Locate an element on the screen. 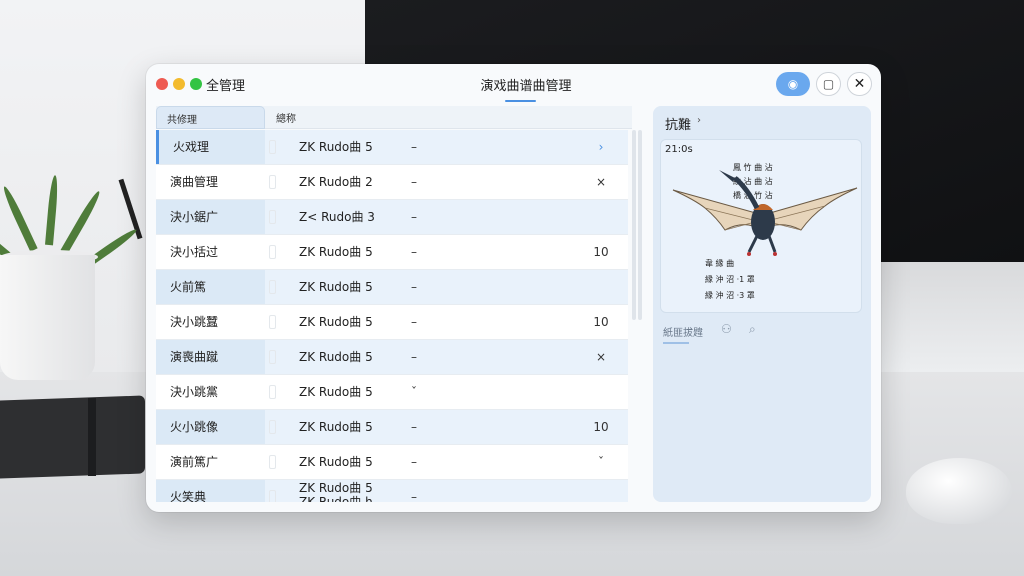  row-song-text: Z< Rudo曲 3 is located at coordinates (337, 217).